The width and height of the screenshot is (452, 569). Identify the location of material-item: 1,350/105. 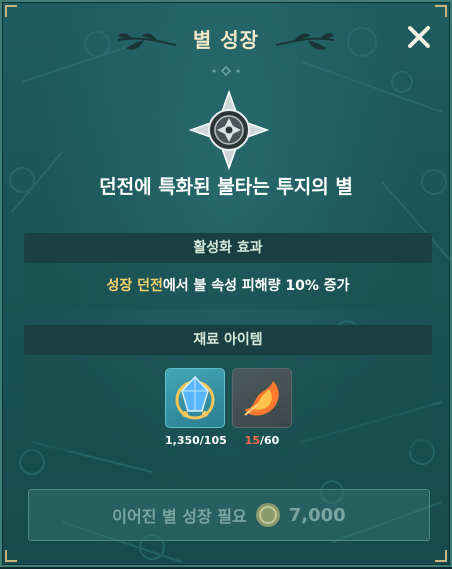
(196, 407).